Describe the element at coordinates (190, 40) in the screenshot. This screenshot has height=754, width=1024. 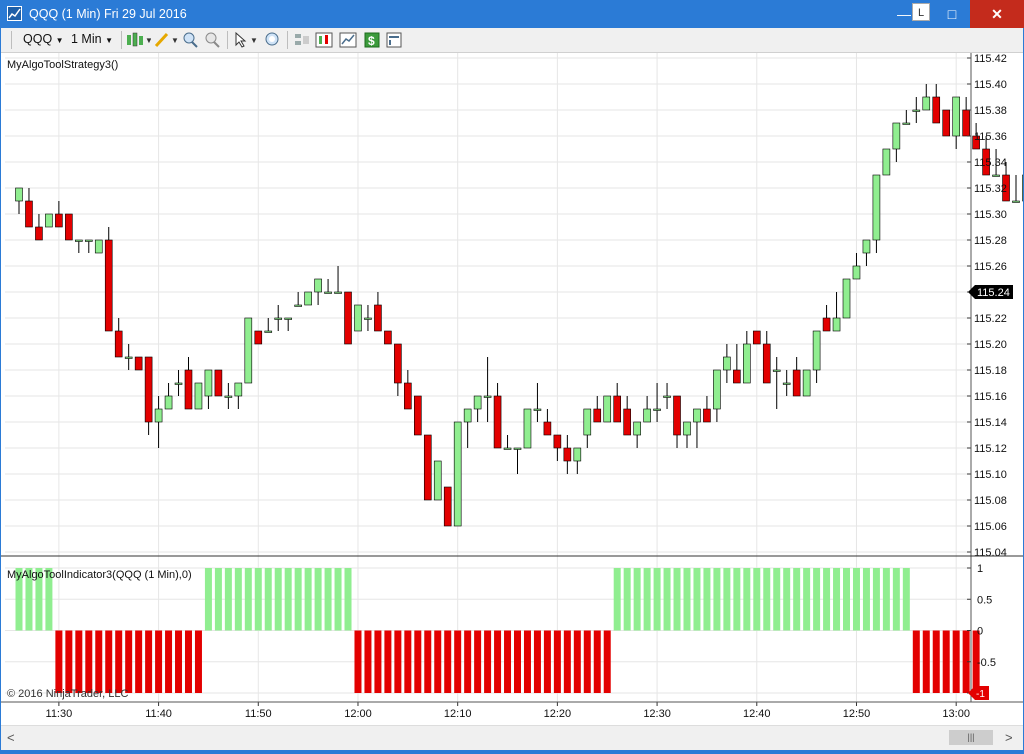
I see `zoom-in-icon` at that location.